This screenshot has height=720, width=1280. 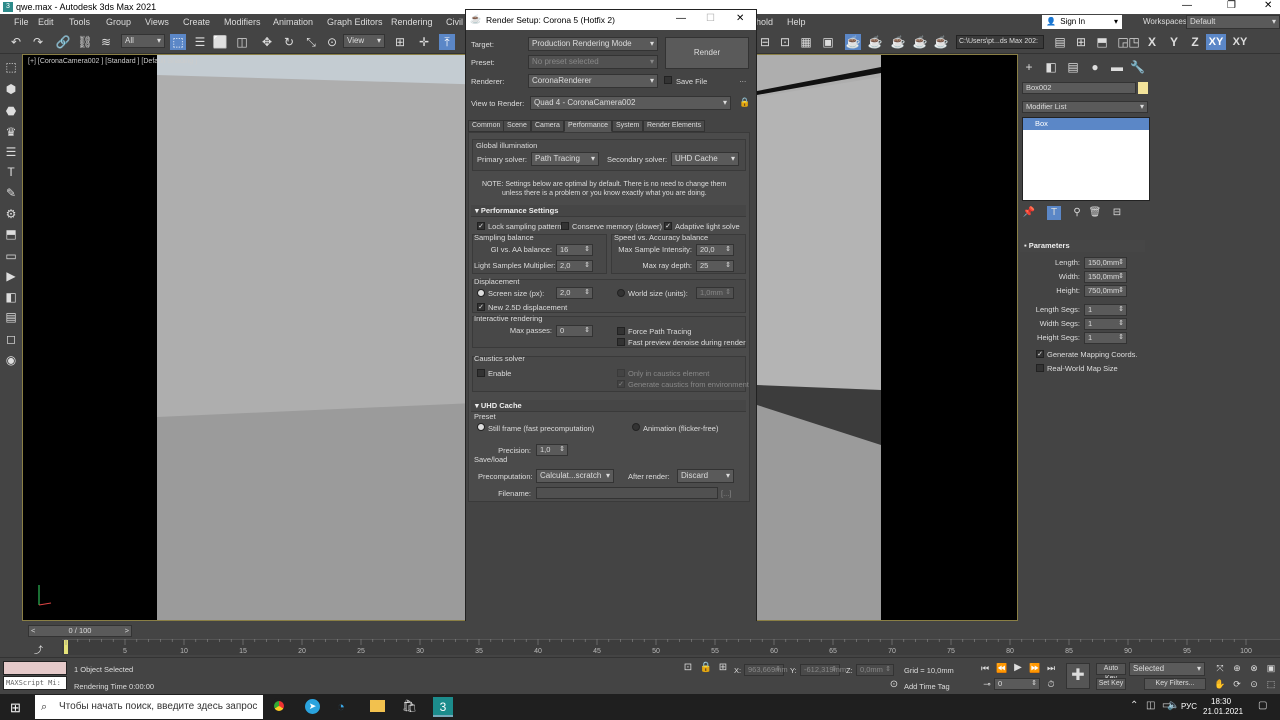 I want to click on pivot-icon: ⊞, so click(x=400, y=42).